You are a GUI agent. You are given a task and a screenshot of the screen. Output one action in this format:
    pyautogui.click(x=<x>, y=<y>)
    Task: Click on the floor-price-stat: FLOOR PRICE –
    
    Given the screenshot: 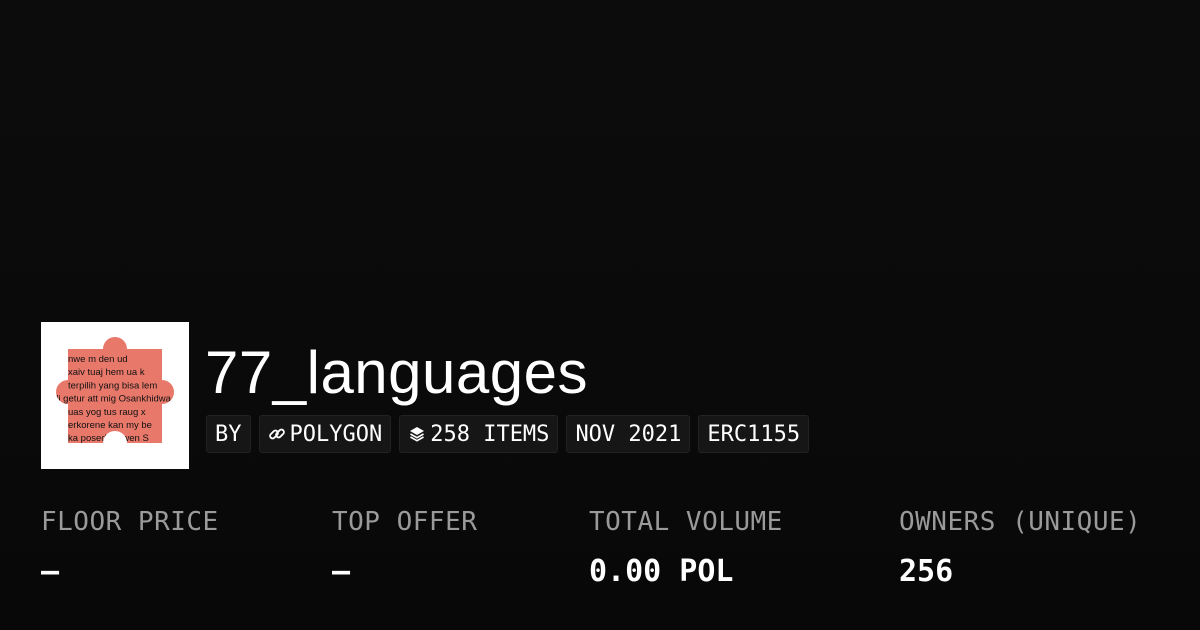 What is the action you would take?
    pyautogui.click(x=130, y=547)
    